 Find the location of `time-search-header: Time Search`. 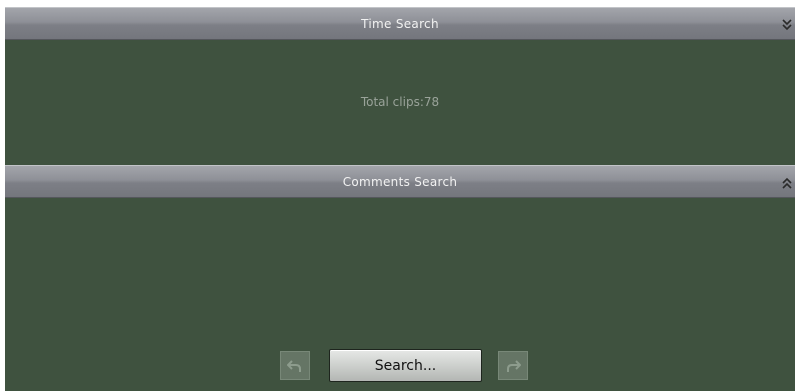

time-search-header: Time Search is located at coordinates (400, 23).